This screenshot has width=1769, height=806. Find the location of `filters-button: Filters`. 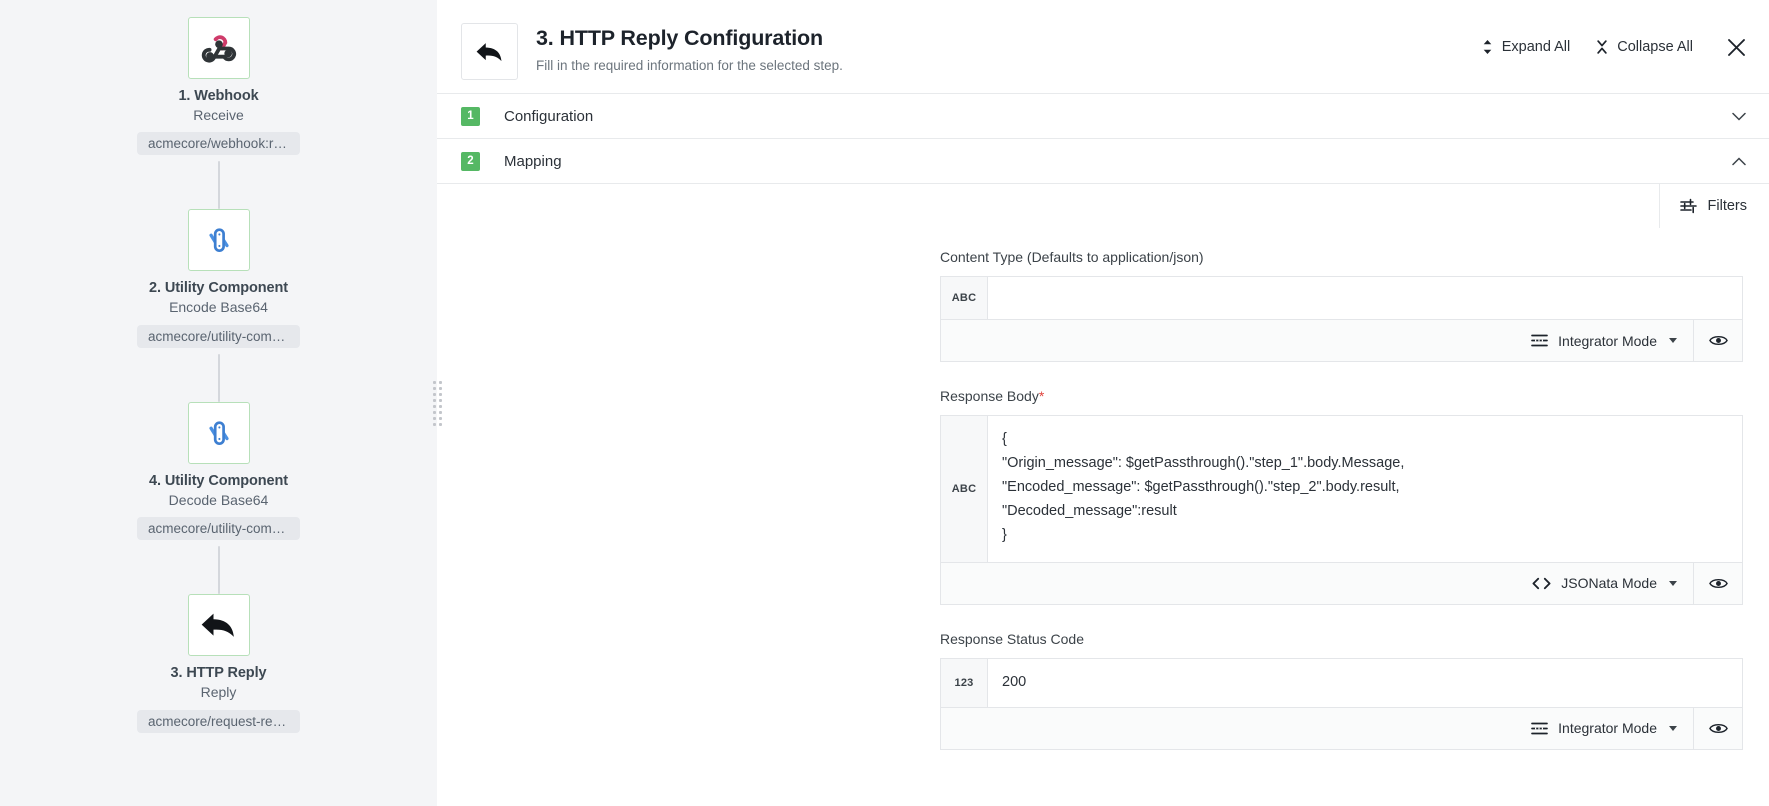

filters-button: Filters is located at coordinates (1713, 205).